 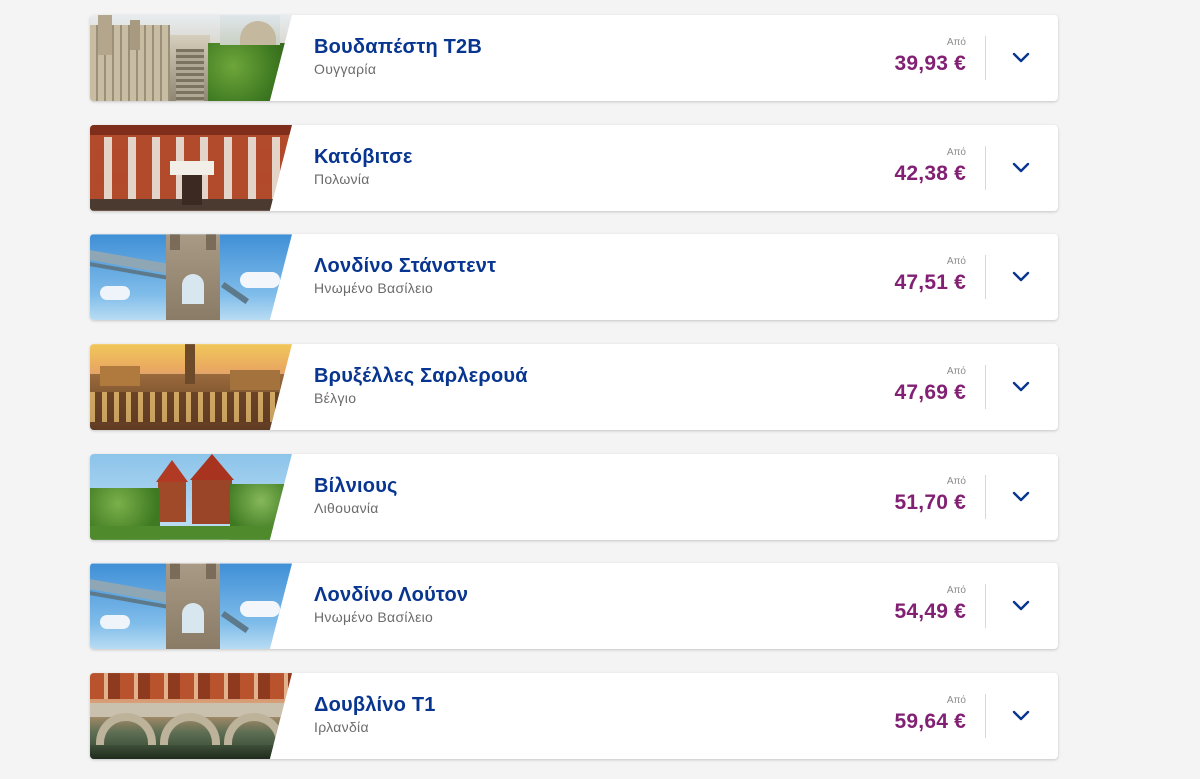 What do you see at coordinates (930, 63) in the screenshot?
I see `price-value: 39,93 €` at bounding box center [930, 63].